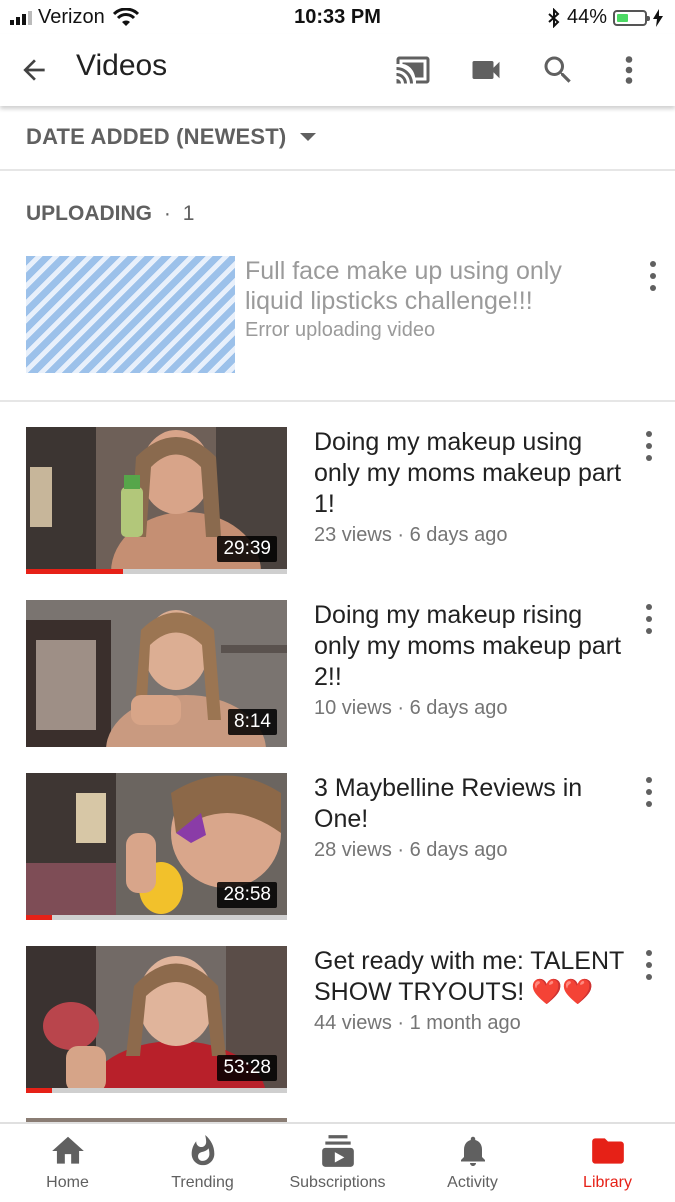 Image resolution: width=675 pixels, height=1202 pixels. What do you see at coordinates (472, 1151) in the screenshot?
I see `bell-icon` at bounding box center [472, 1151].